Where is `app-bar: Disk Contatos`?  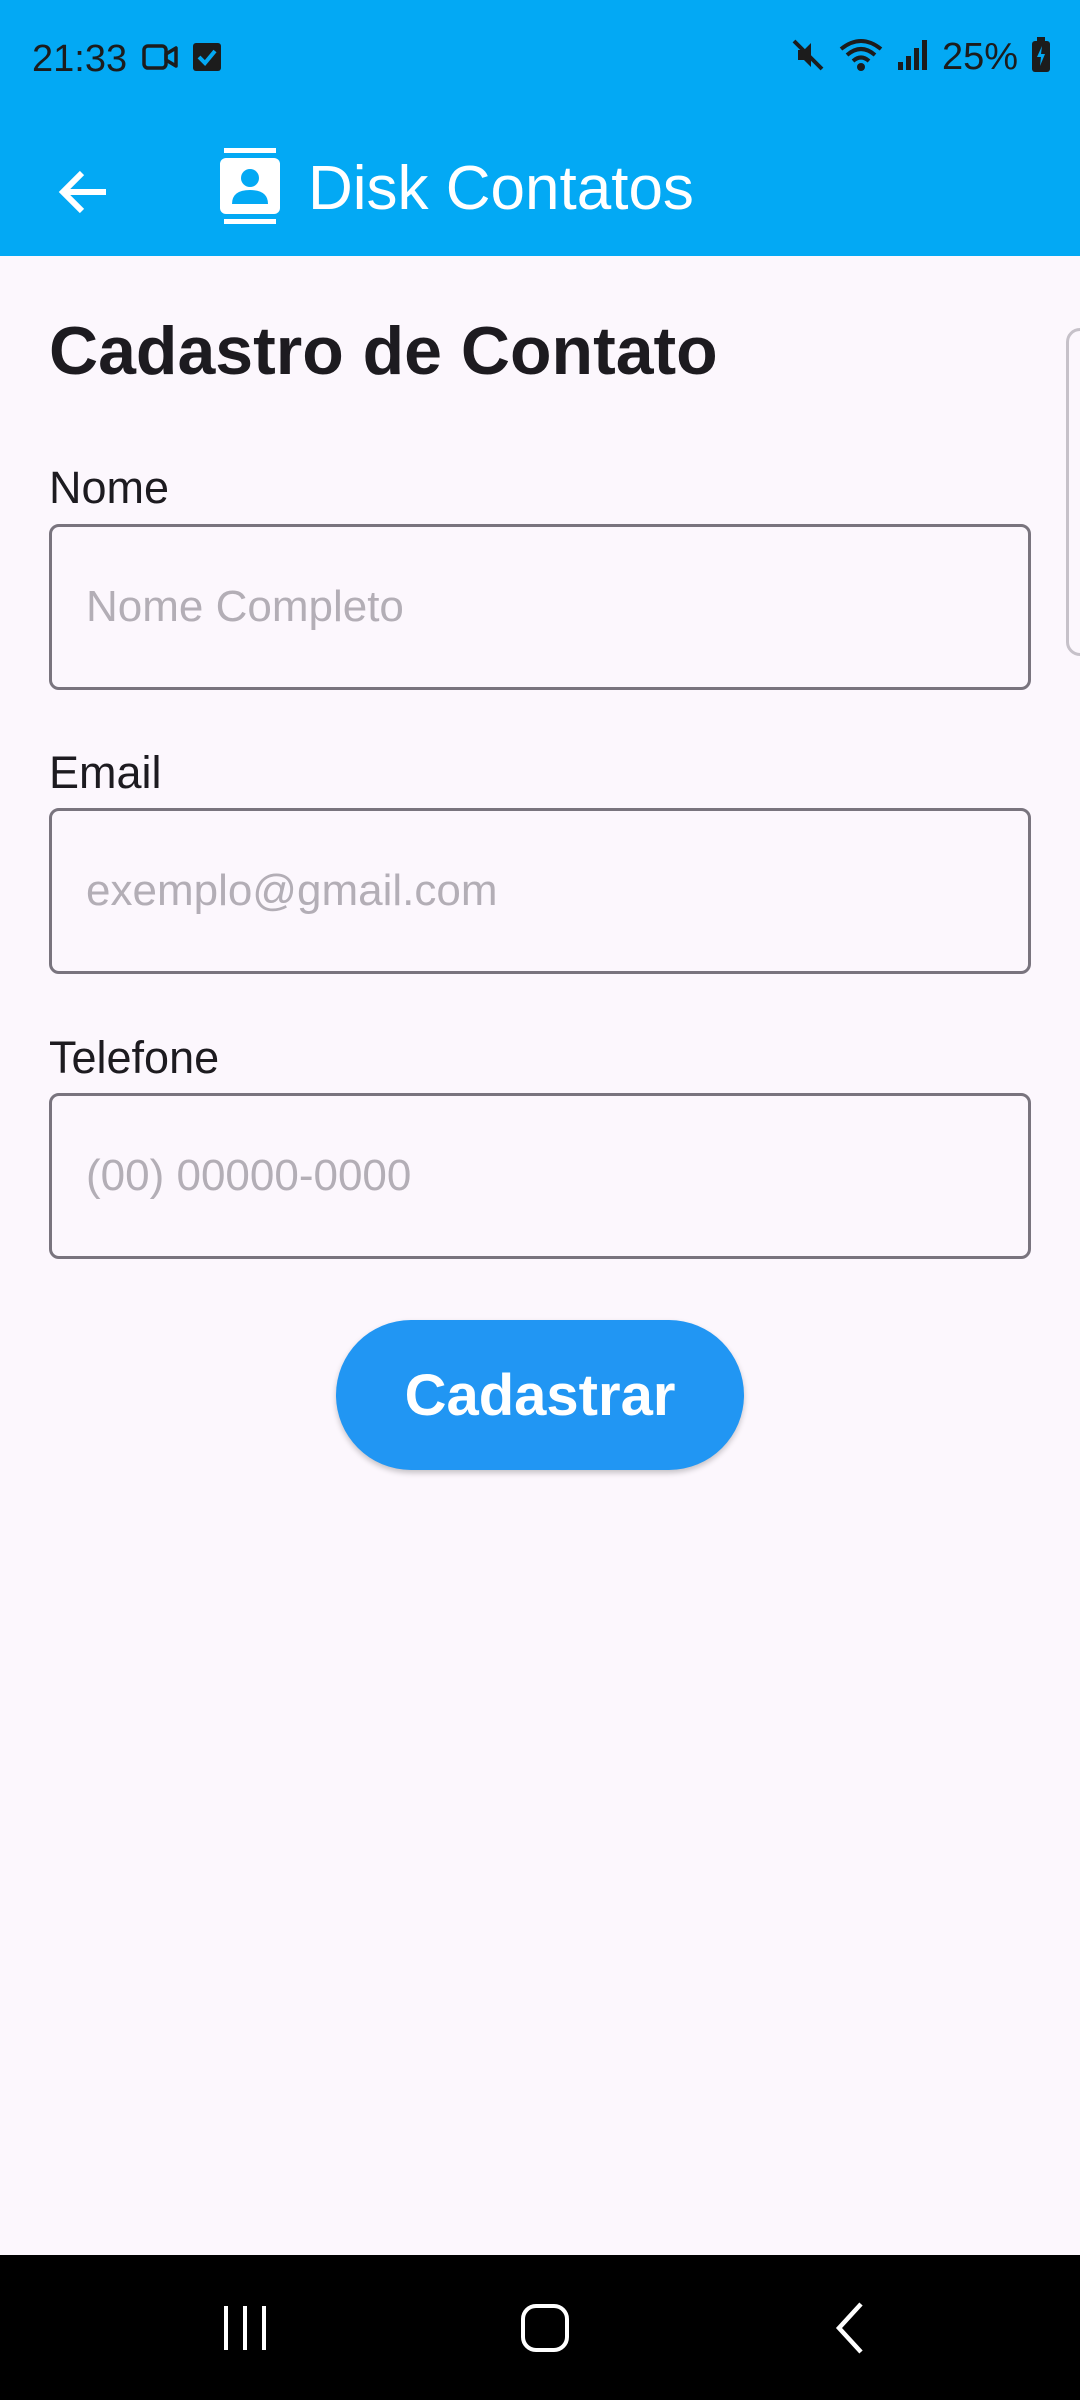 app-bar: Disk Contatos is located at coordinates (540, 189).